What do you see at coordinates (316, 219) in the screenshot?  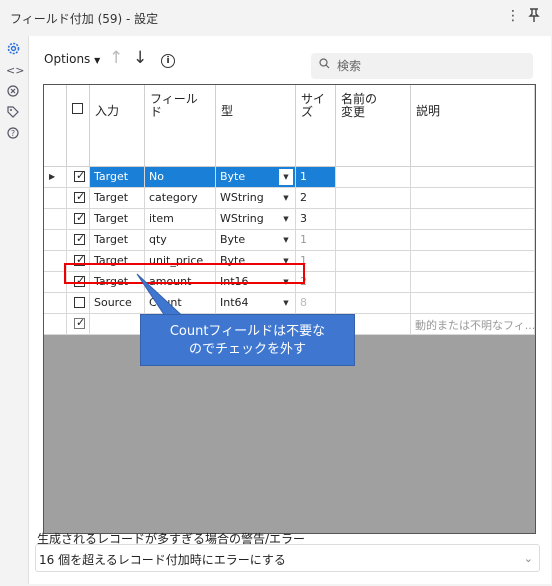 I see `size-cell: 3` at bounding box center [316, 219].